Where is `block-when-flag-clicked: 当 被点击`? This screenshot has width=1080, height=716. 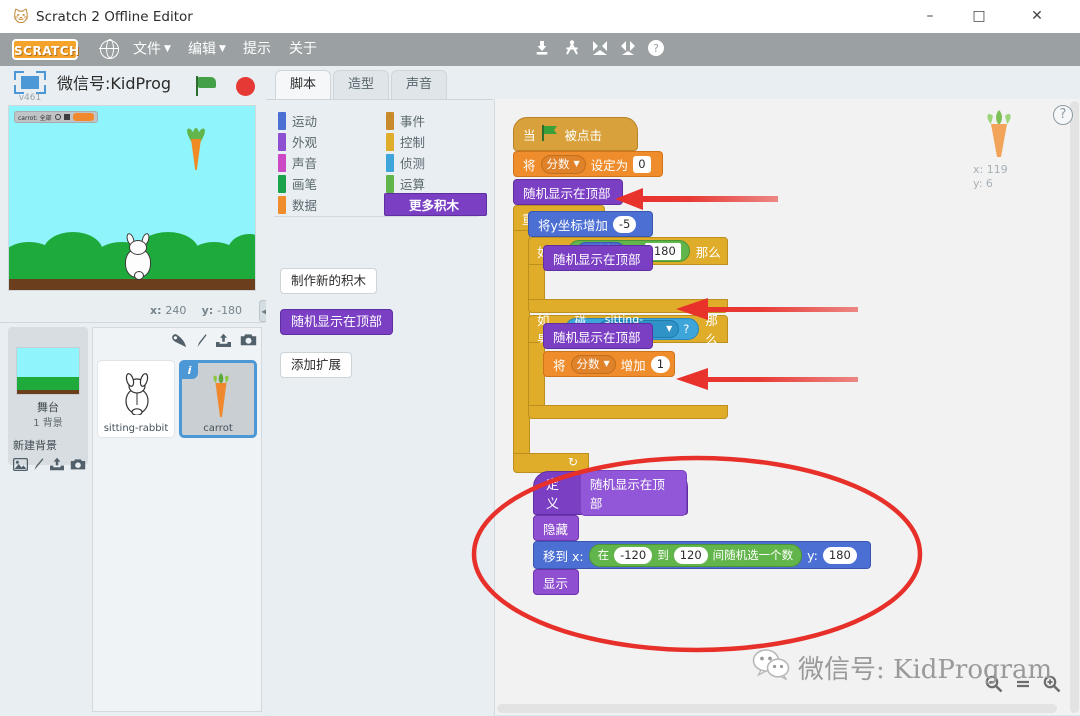
block-when-flag-clicked: 当 被点击 is located at coordinates (575, 134).